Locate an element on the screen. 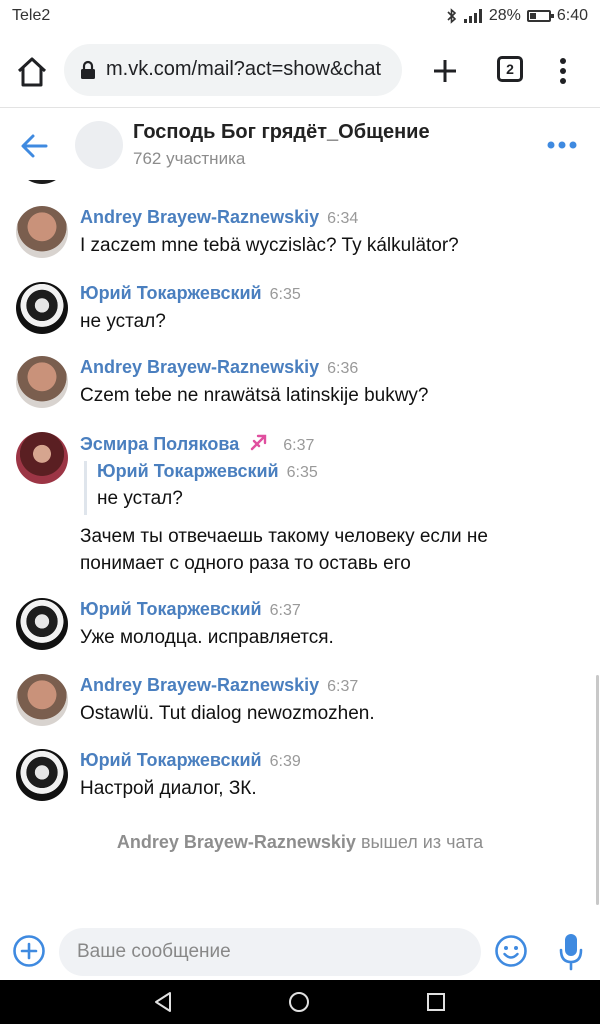  chat-title: Господь Бог грядёт_Общение is located at coordinates (281, 132).